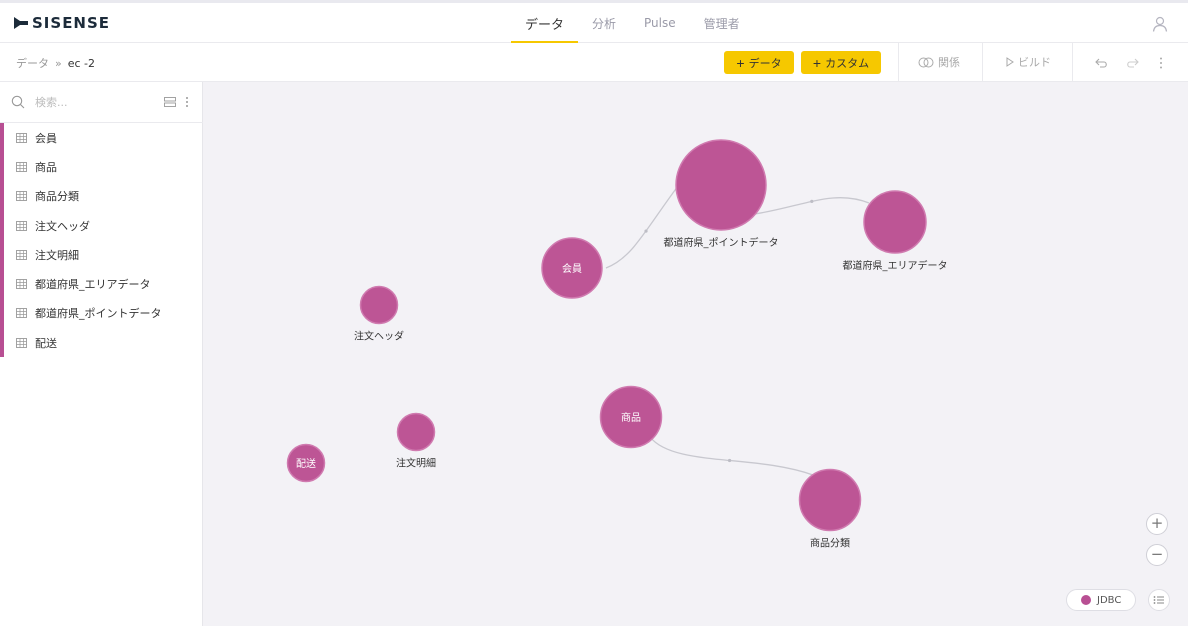 This screenshot has width=1188, height=626. I want to click on table-list-item: 都道府県_ポイントデータ, so click(101, 313).